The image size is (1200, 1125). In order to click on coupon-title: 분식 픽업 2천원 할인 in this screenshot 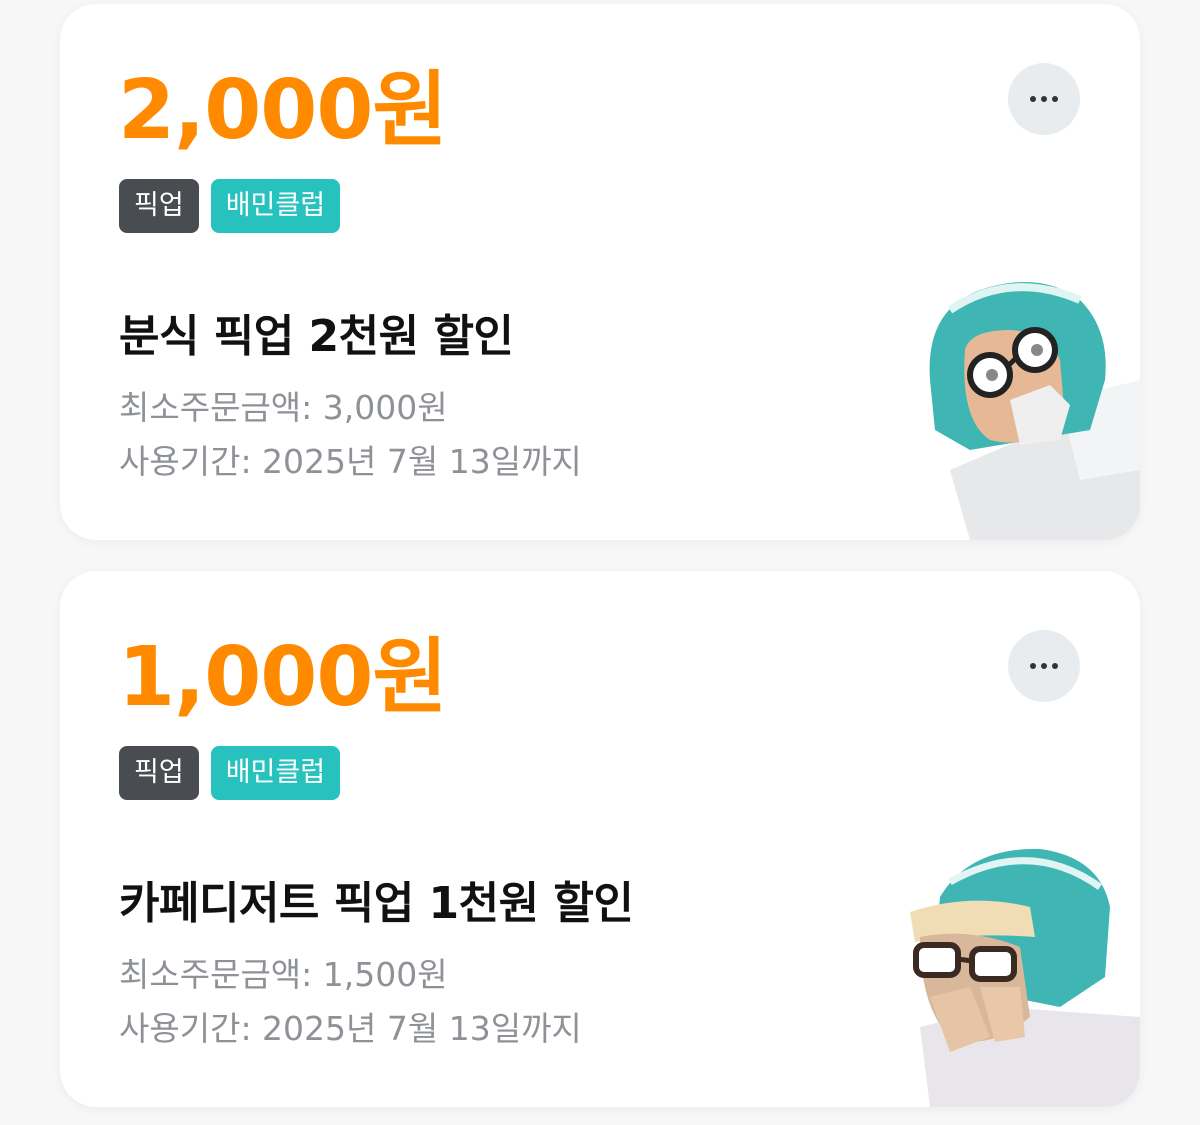, I will do `click(316, 336)`.